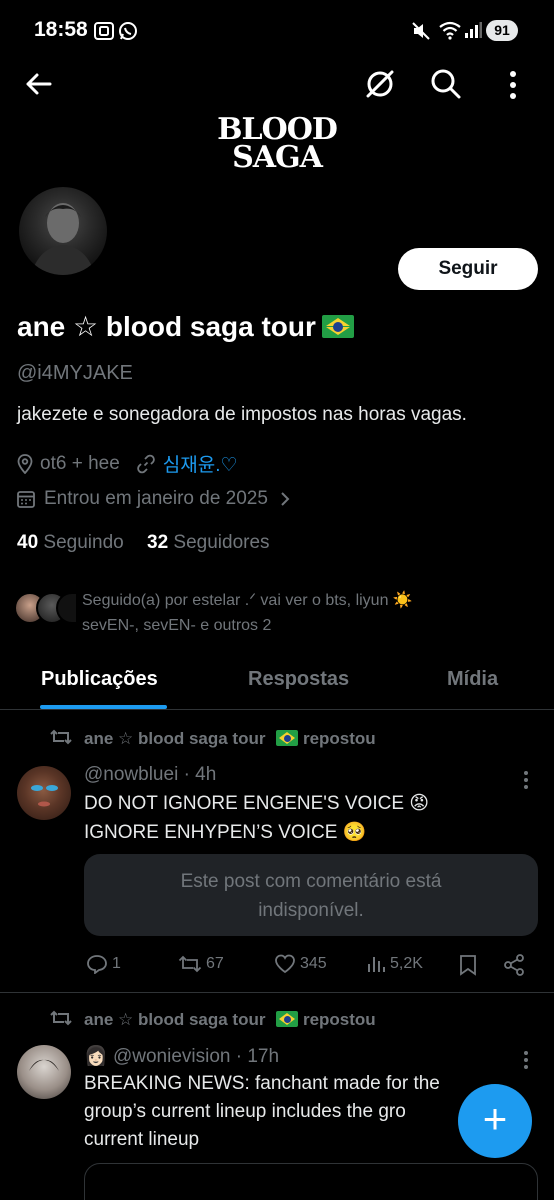 The height and width of the screenshot is (1200, 554). I want to click on like-button: 345, so click(300, 964).